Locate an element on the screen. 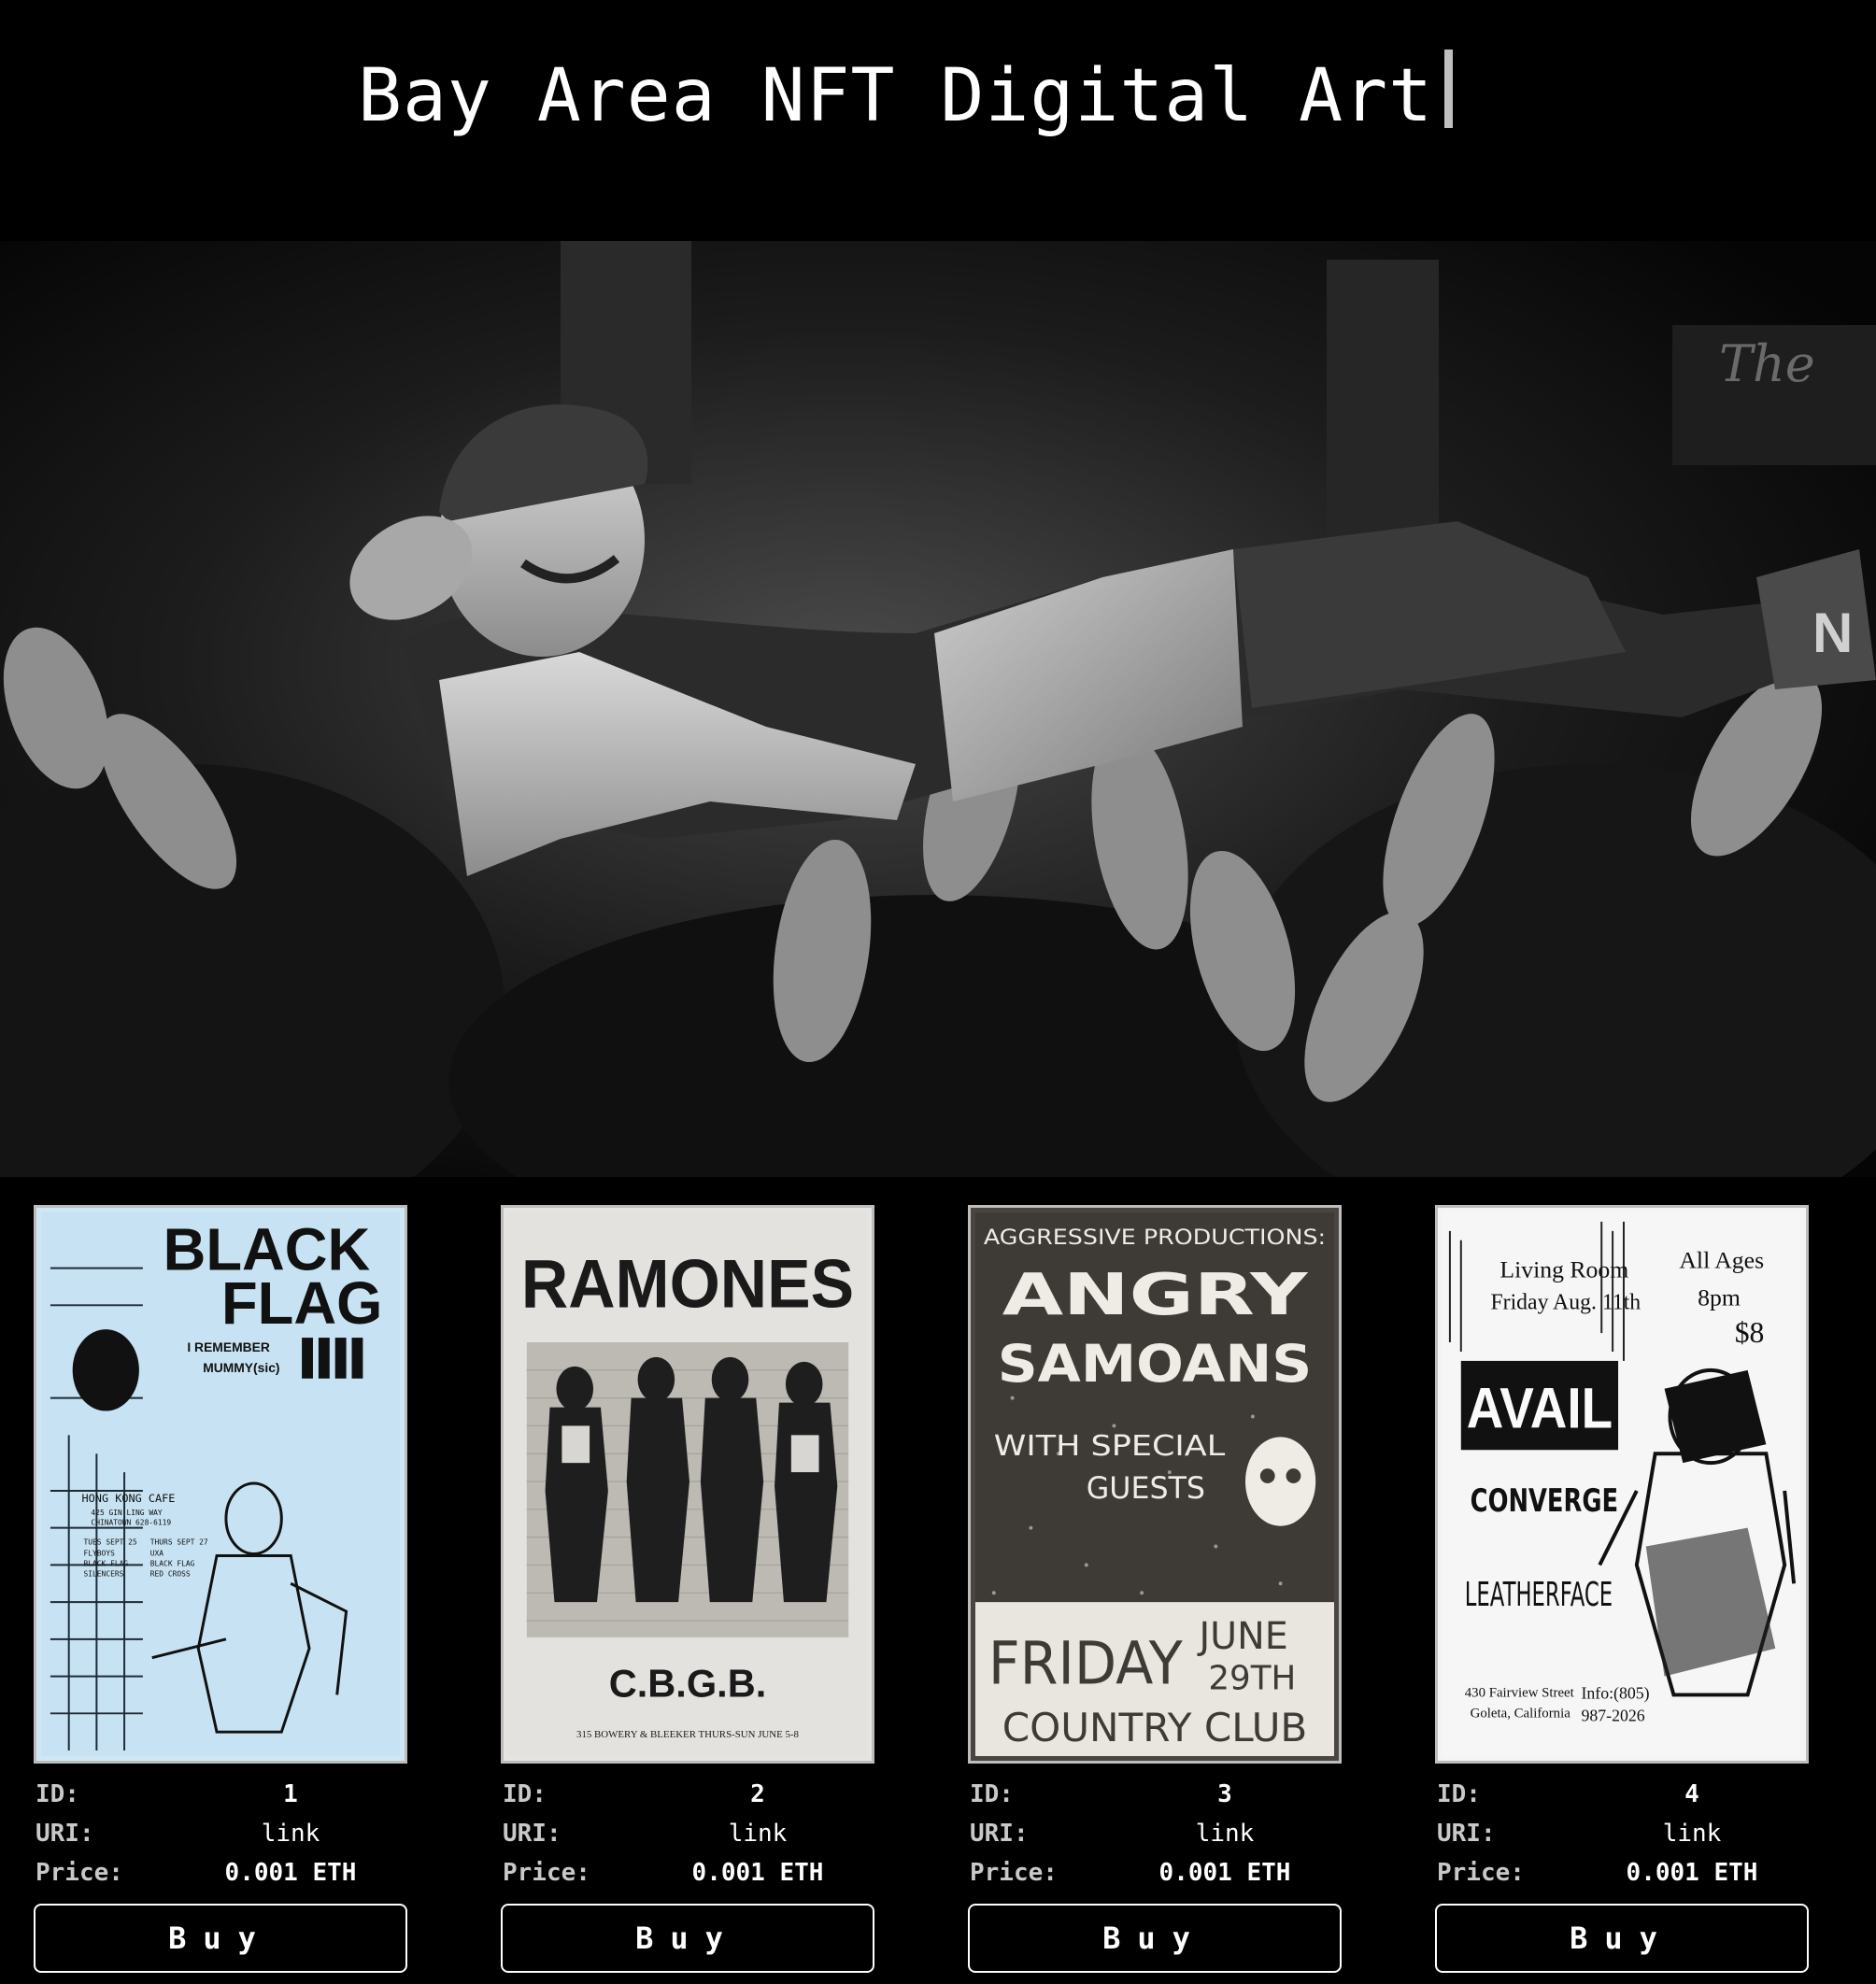 The height and width of the screenshot is (1984, 1876). poster-2-headline: RAMONES is located at coordinates (687, 1283).